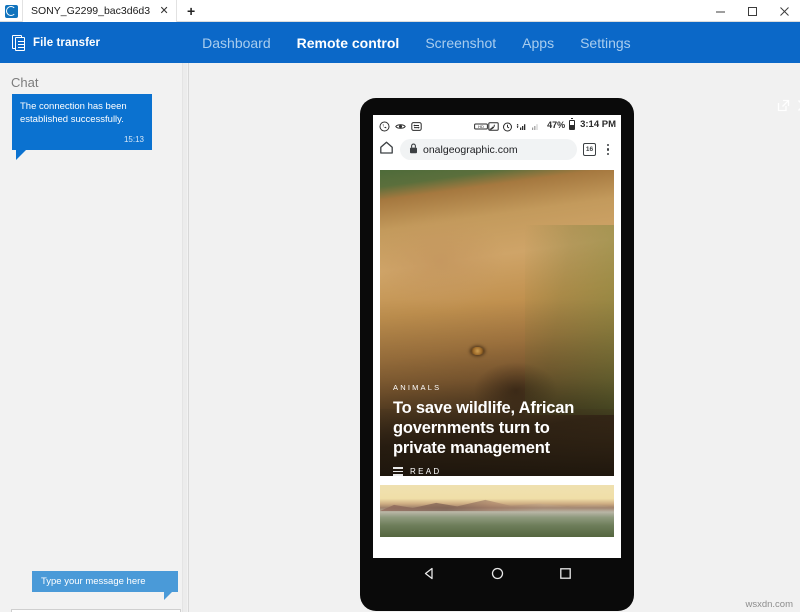 This screenshot has width=800, height=612. I want to click on tab-strip: SONY_G2299_bac3d6d3 ✕ +, so click(113, 11).